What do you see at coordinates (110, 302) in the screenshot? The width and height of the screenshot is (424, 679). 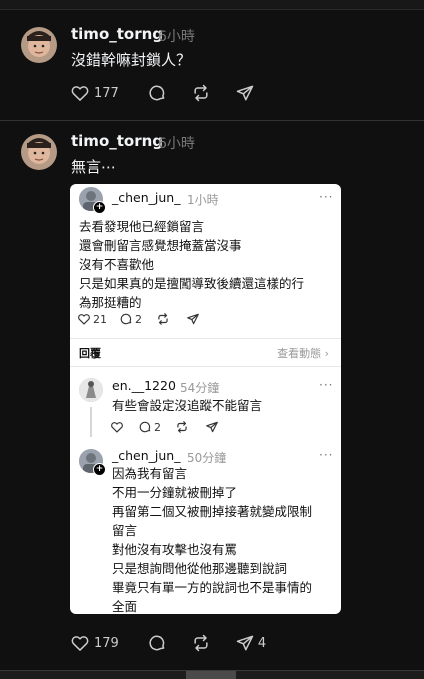 I see `quoted-line: 為那挺糟的` at bounding box center [110, 302].